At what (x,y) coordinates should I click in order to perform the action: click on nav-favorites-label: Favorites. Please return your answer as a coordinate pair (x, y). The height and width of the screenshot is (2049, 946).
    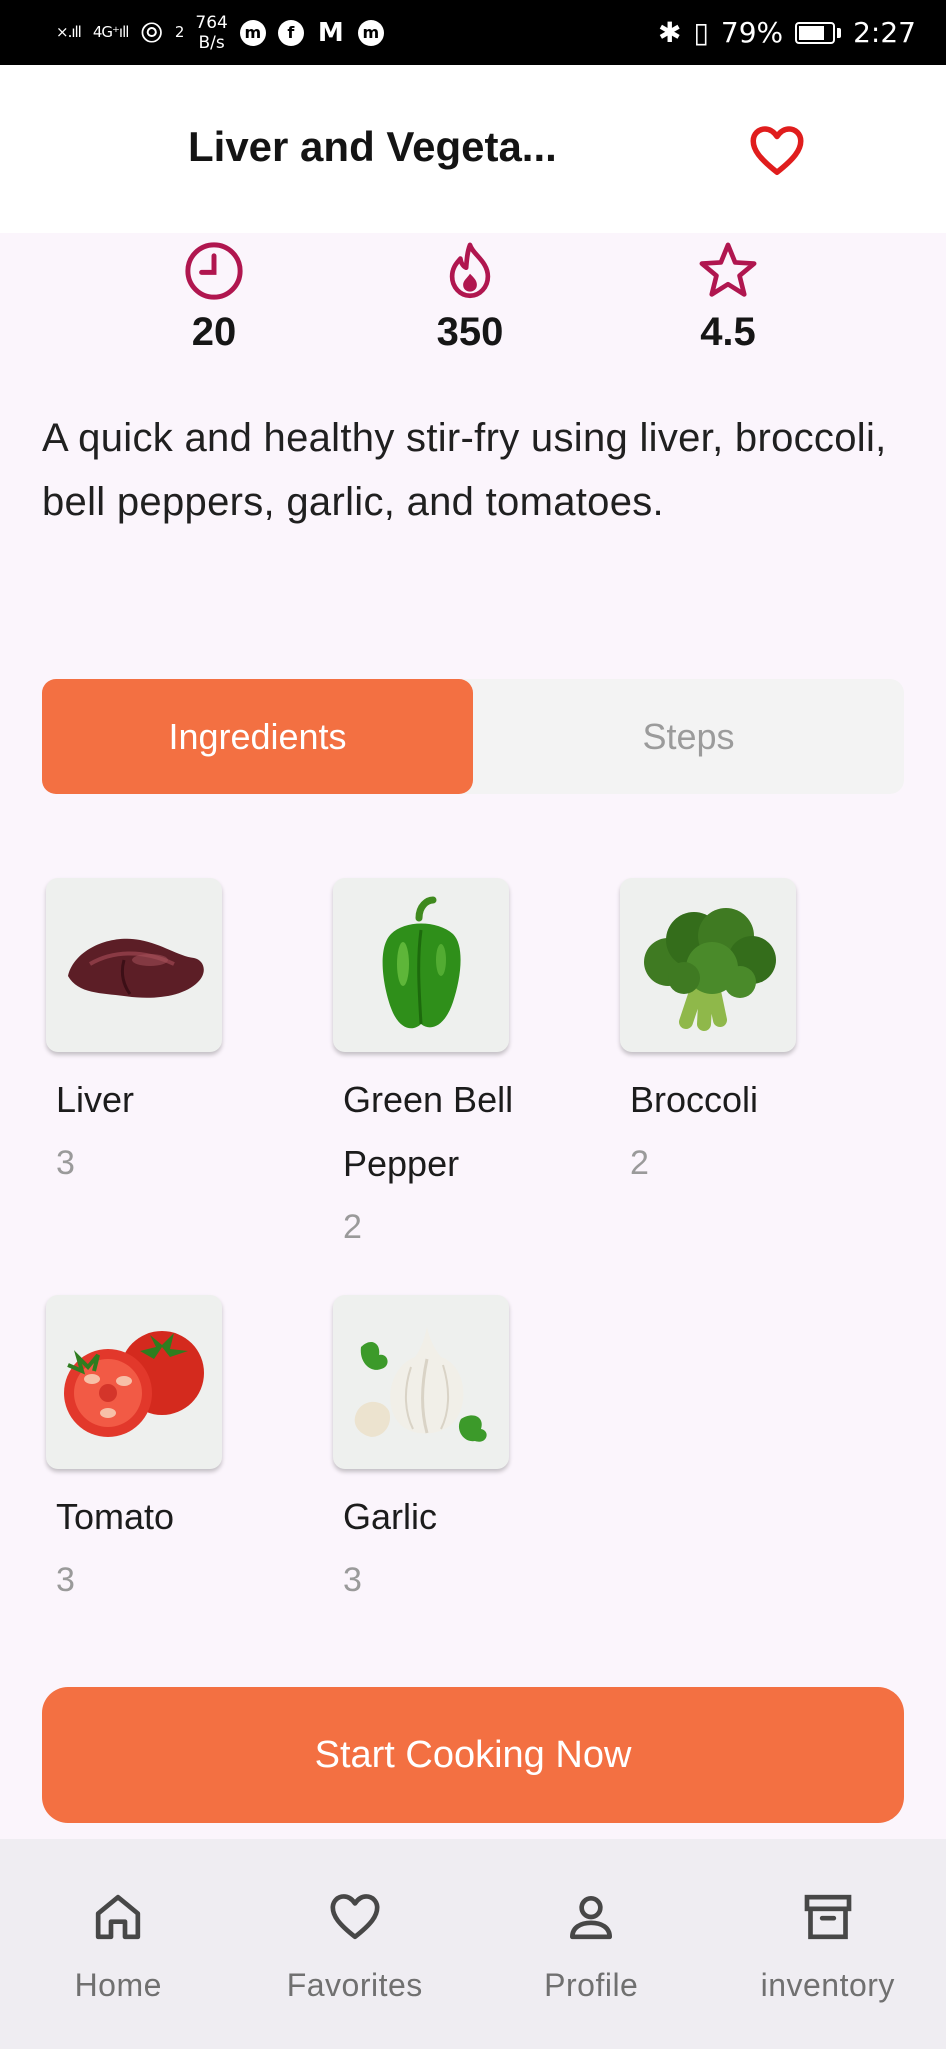
    Looking at the image, I should click on (354, 1985).